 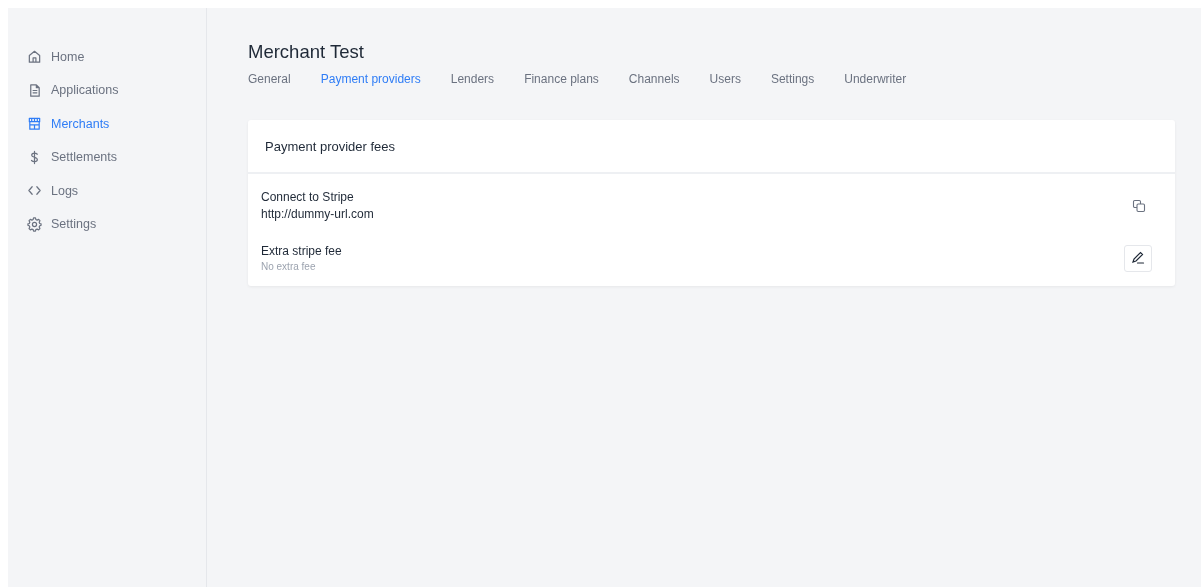 What do you see at coordinates (1139, 206) in the screenshot?
I see `copy-icon` at bounding box center [1139, 206].